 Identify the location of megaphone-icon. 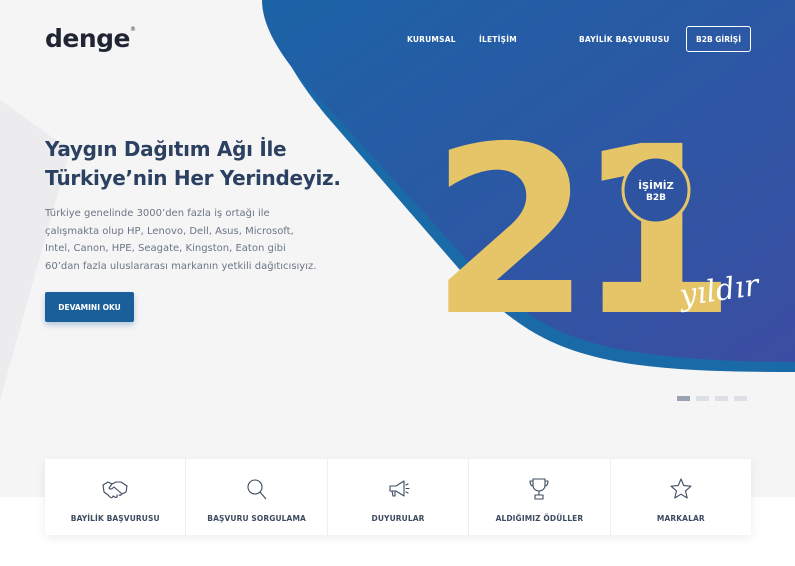
(399, 488).